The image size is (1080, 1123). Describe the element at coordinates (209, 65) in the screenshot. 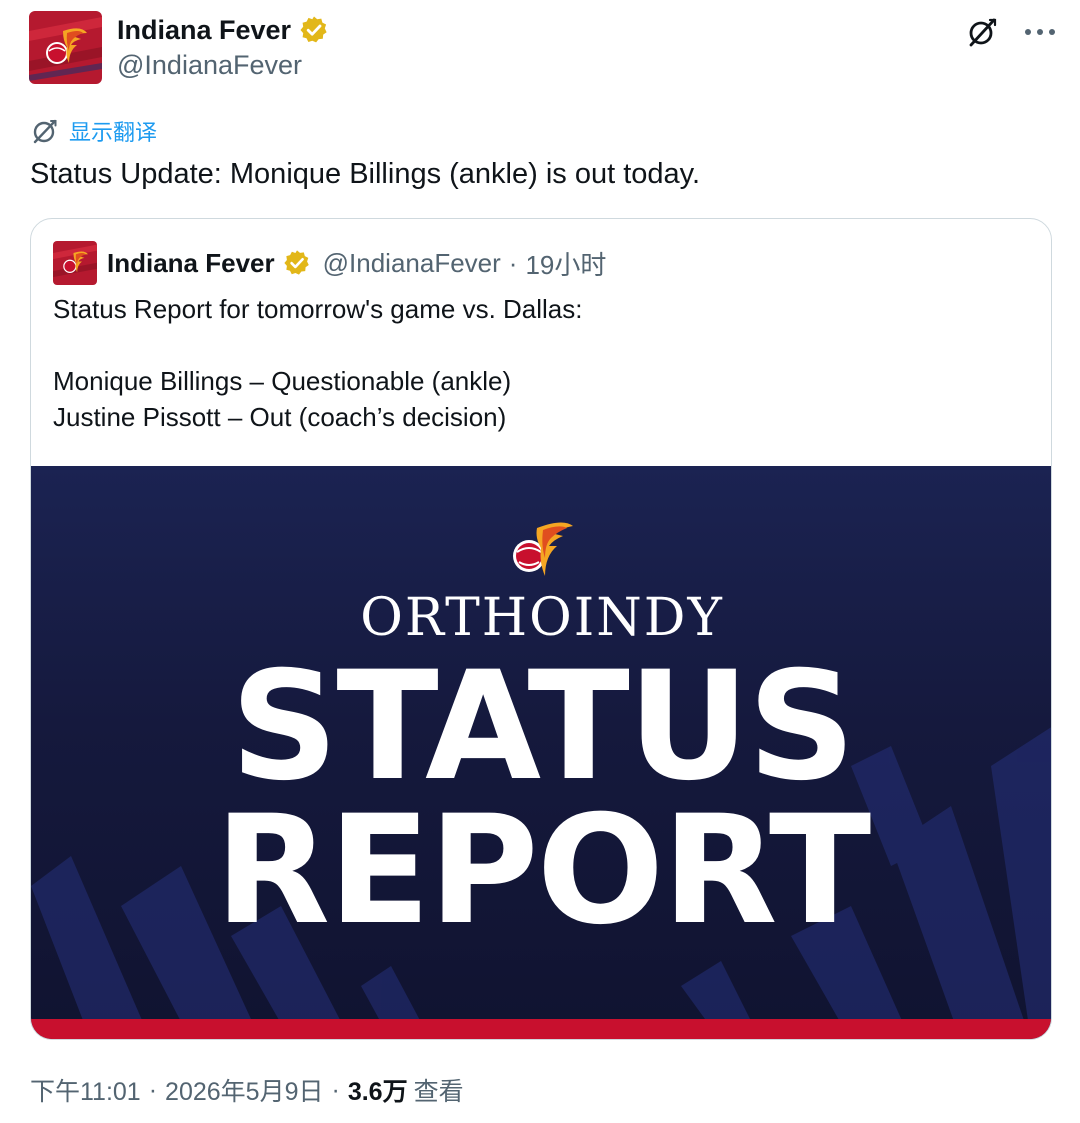

I see `author-handle: @IndianaFever` at that location.